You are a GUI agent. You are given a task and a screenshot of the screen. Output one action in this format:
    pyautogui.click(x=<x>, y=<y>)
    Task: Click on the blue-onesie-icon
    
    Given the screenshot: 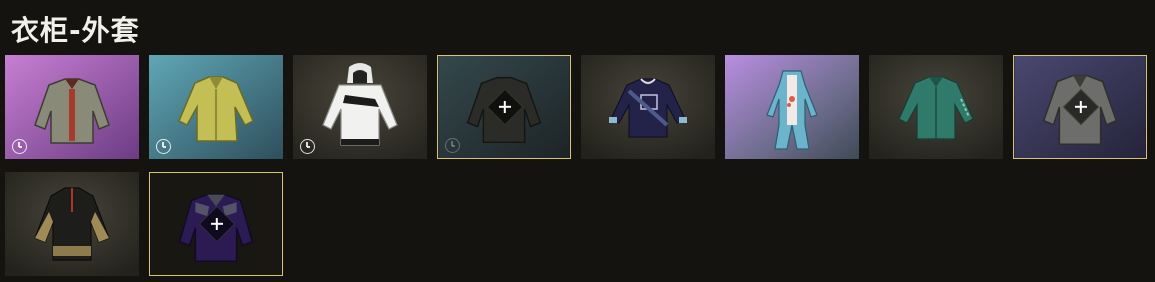 What is the action you would take?
    pyautogui.click(x=792, y=107)
    